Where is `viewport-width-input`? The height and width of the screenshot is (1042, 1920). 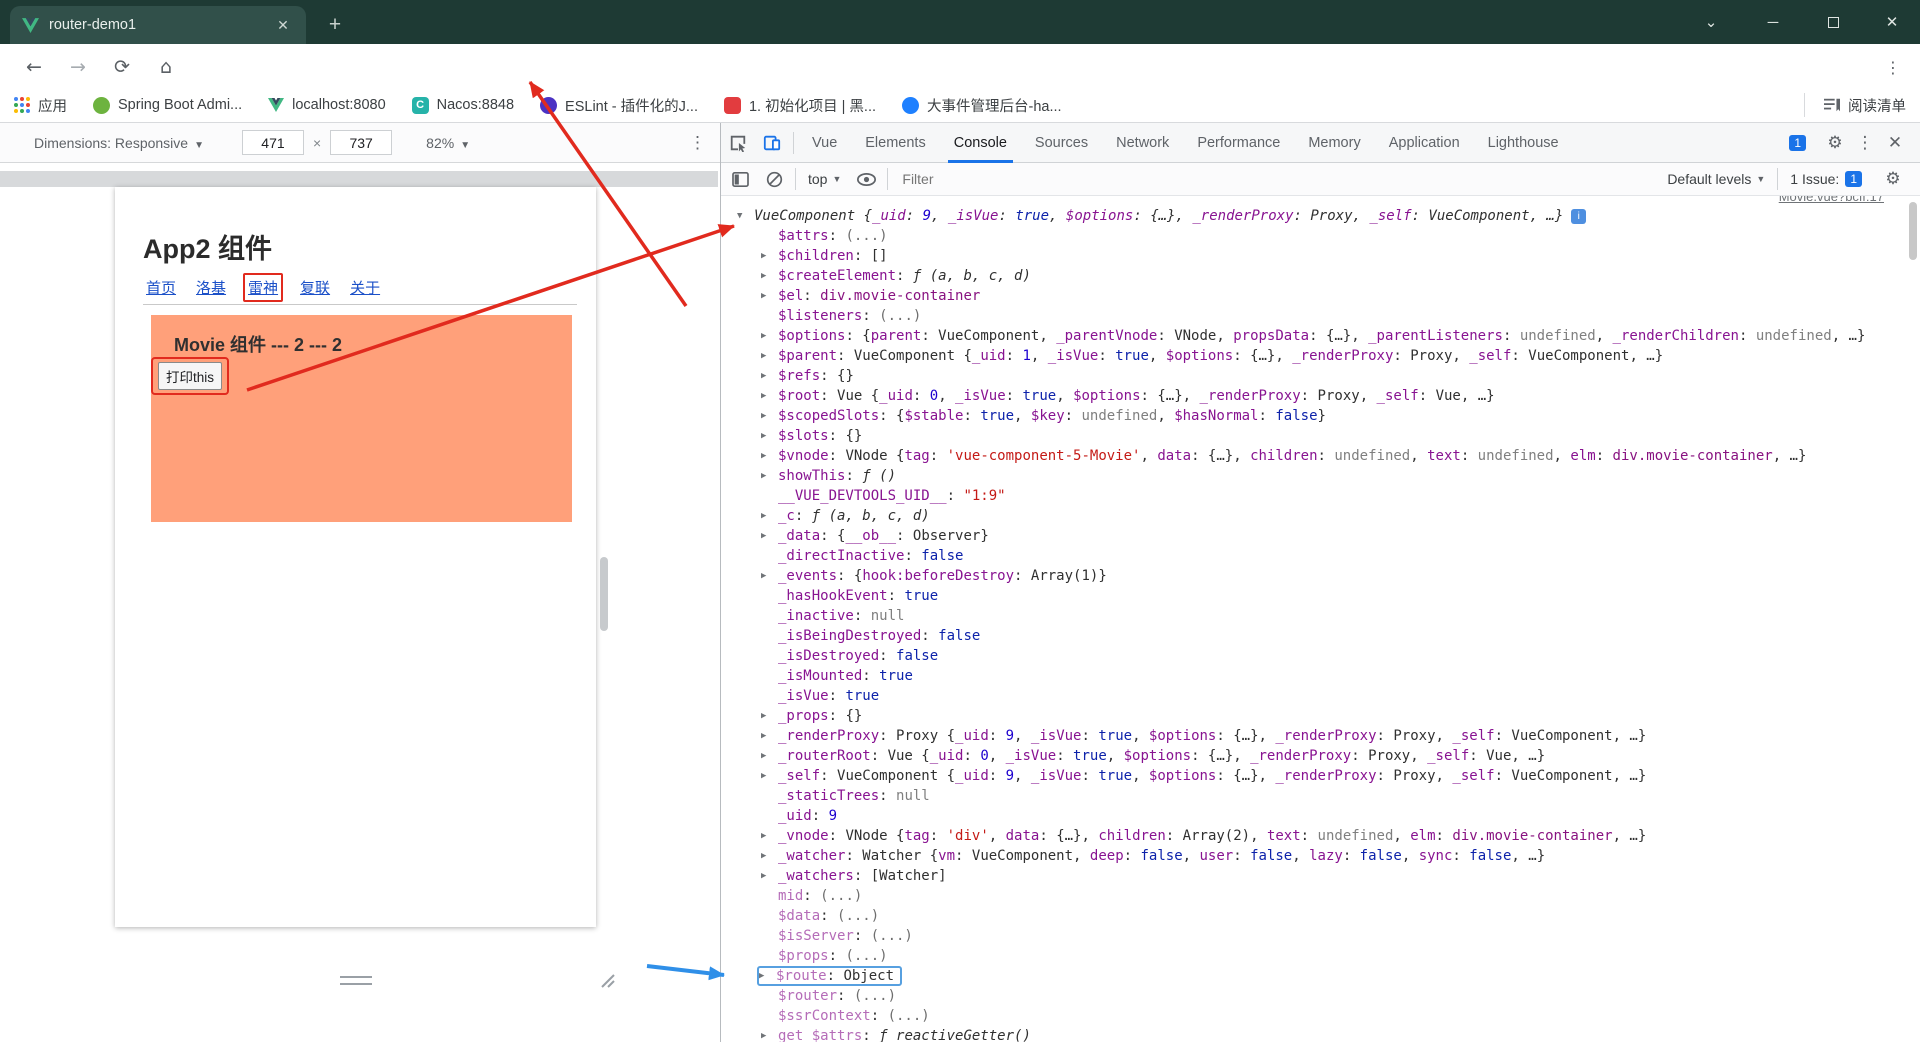 viewport-width-input is located at coordinates (272, 142).